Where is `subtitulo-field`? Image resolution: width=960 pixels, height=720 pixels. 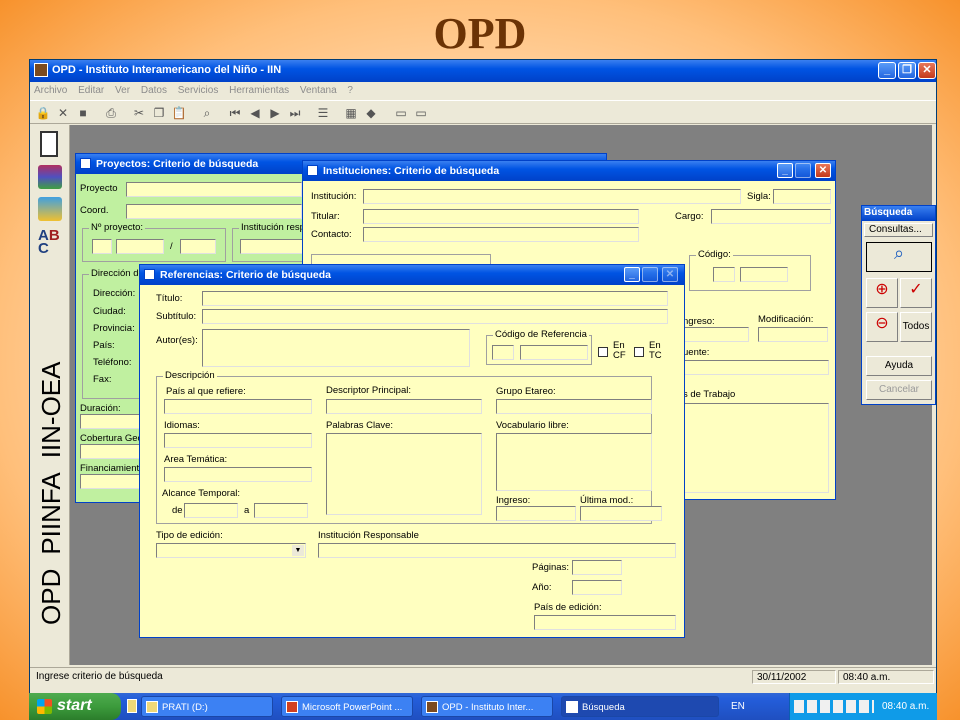 subtitulo-field is located at coordinates (435, 316).